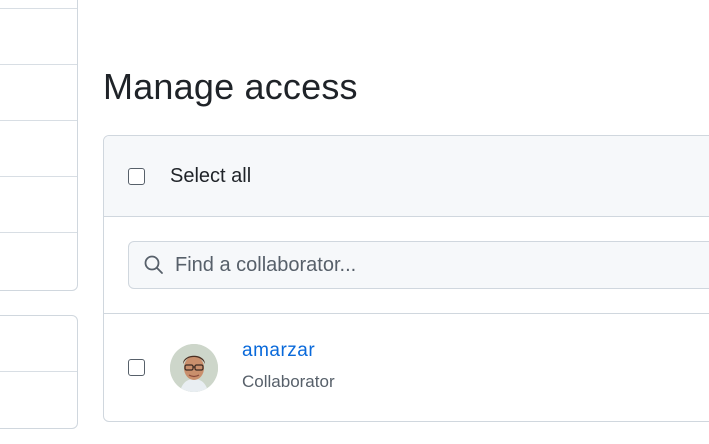  Describe the element at coordinates (153, 264) in the screenshot. I see `search-icon` at that location.